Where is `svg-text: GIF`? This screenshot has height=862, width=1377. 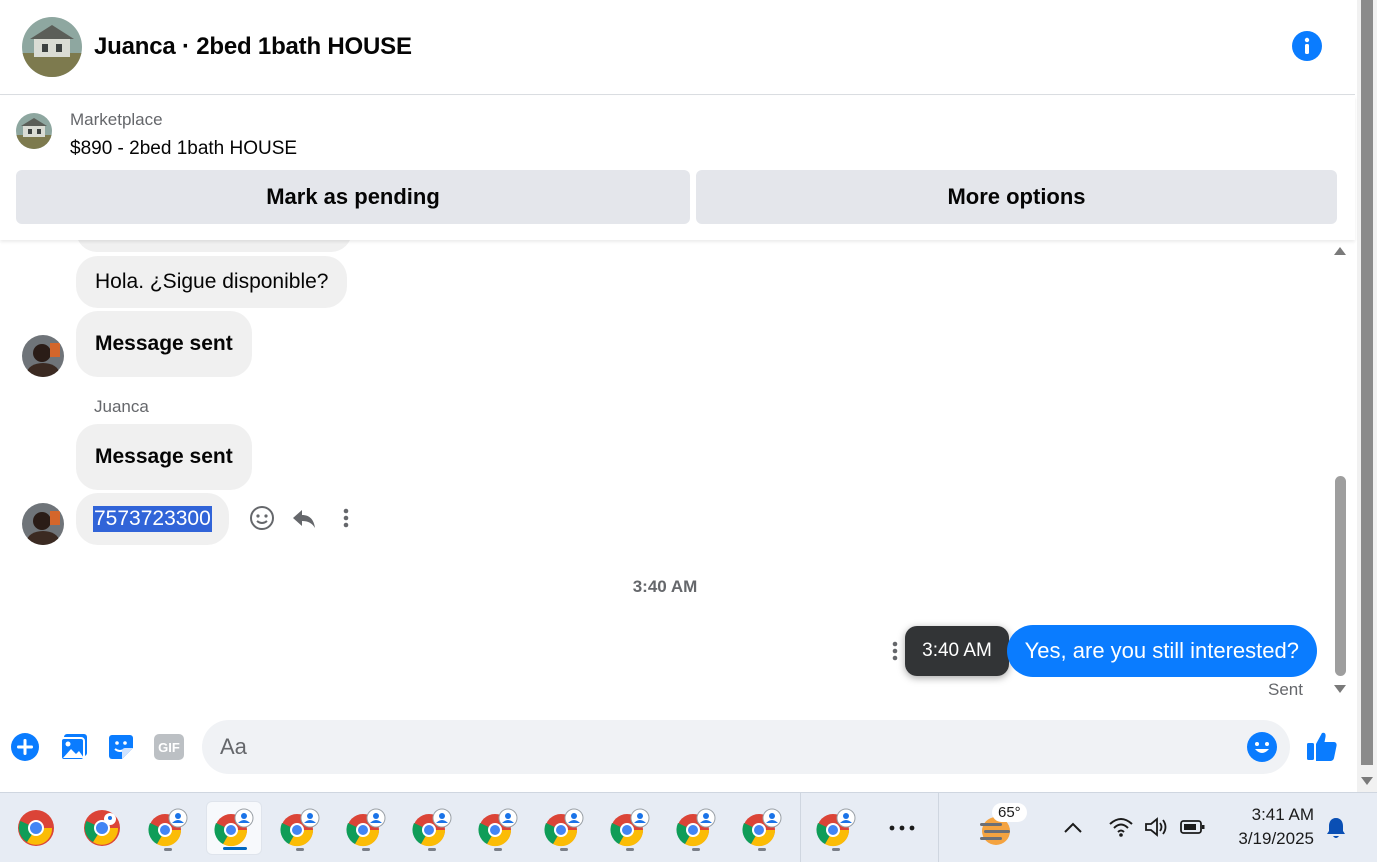 svg-text: GIF is located at coordinates (169, 747).